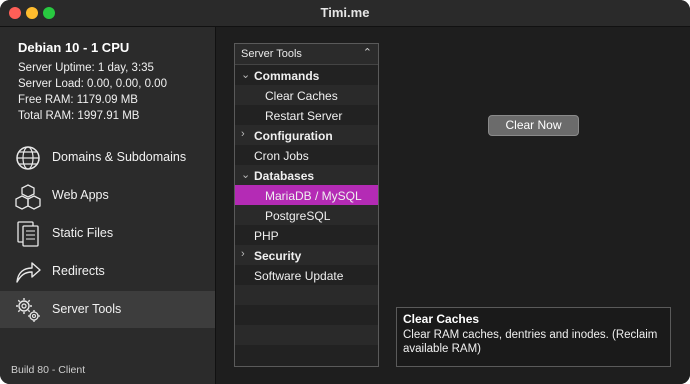 The image size is (690, 384). Describe the element at coordinates (298, 216) in the screenshot. I see `outline-row-label: PostgreSQL` at that location.